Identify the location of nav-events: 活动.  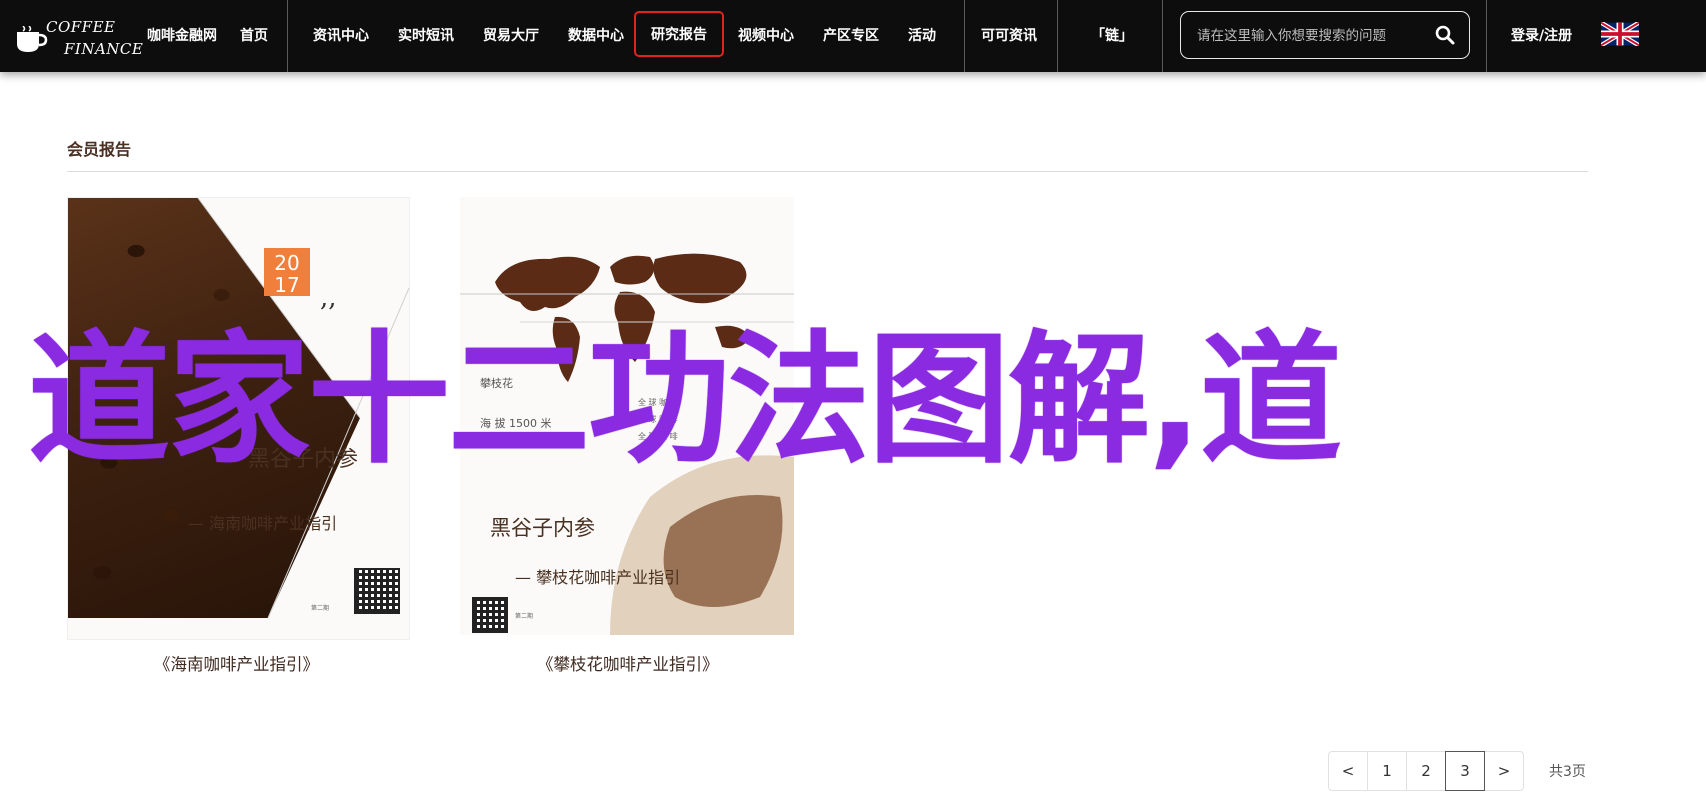
(922, 36).